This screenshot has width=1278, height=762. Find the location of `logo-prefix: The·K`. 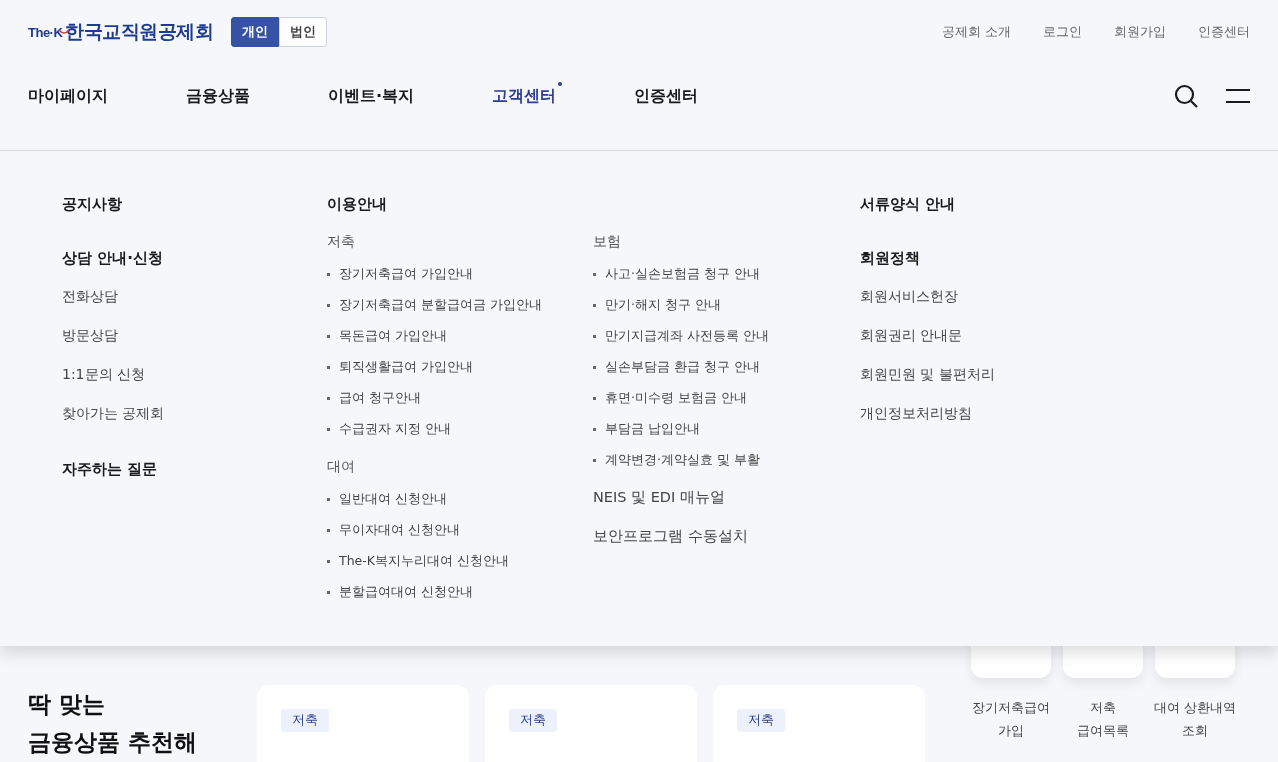

logo-prefix: The·K is located at coordinates (45, 32).